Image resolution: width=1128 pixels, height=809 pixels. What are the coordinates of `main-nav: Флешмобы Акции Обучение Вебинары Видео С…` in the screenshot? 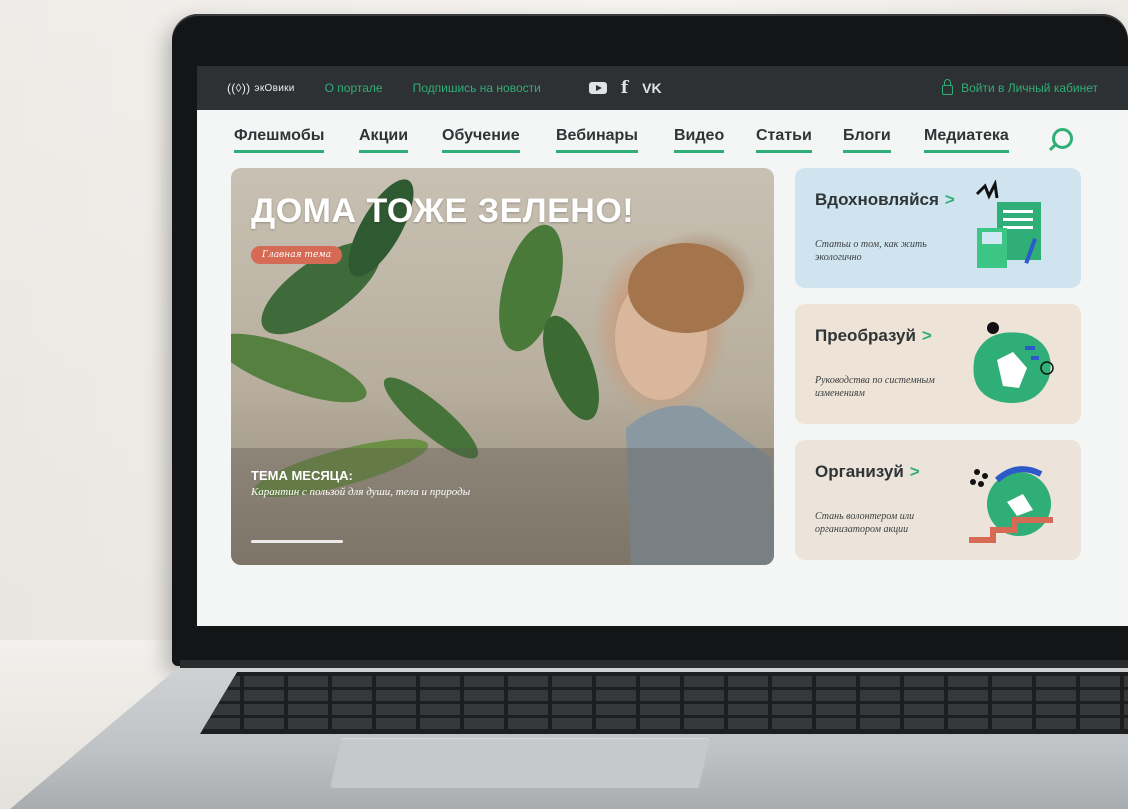 It's located at (662, 138).